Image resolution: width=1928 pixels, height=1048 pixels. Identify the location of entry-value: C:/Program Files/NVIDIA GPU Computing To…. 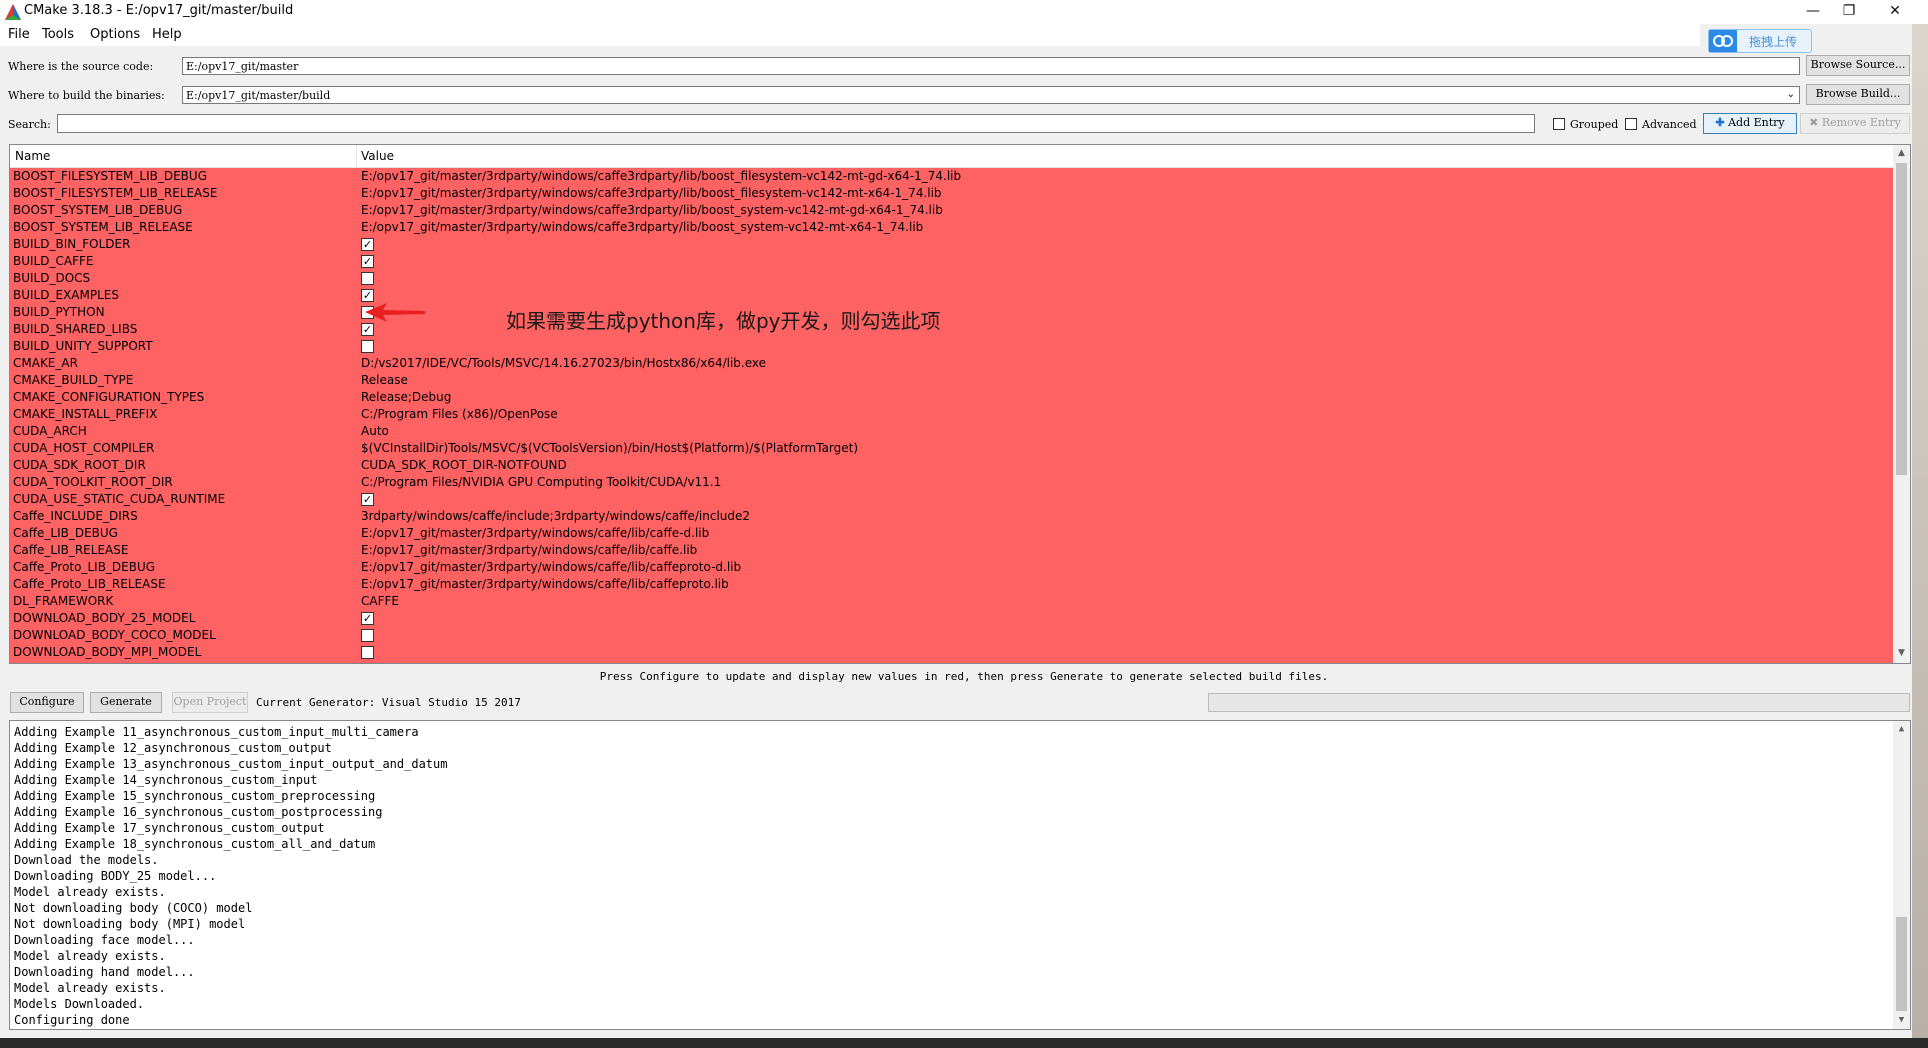
(541, 482).